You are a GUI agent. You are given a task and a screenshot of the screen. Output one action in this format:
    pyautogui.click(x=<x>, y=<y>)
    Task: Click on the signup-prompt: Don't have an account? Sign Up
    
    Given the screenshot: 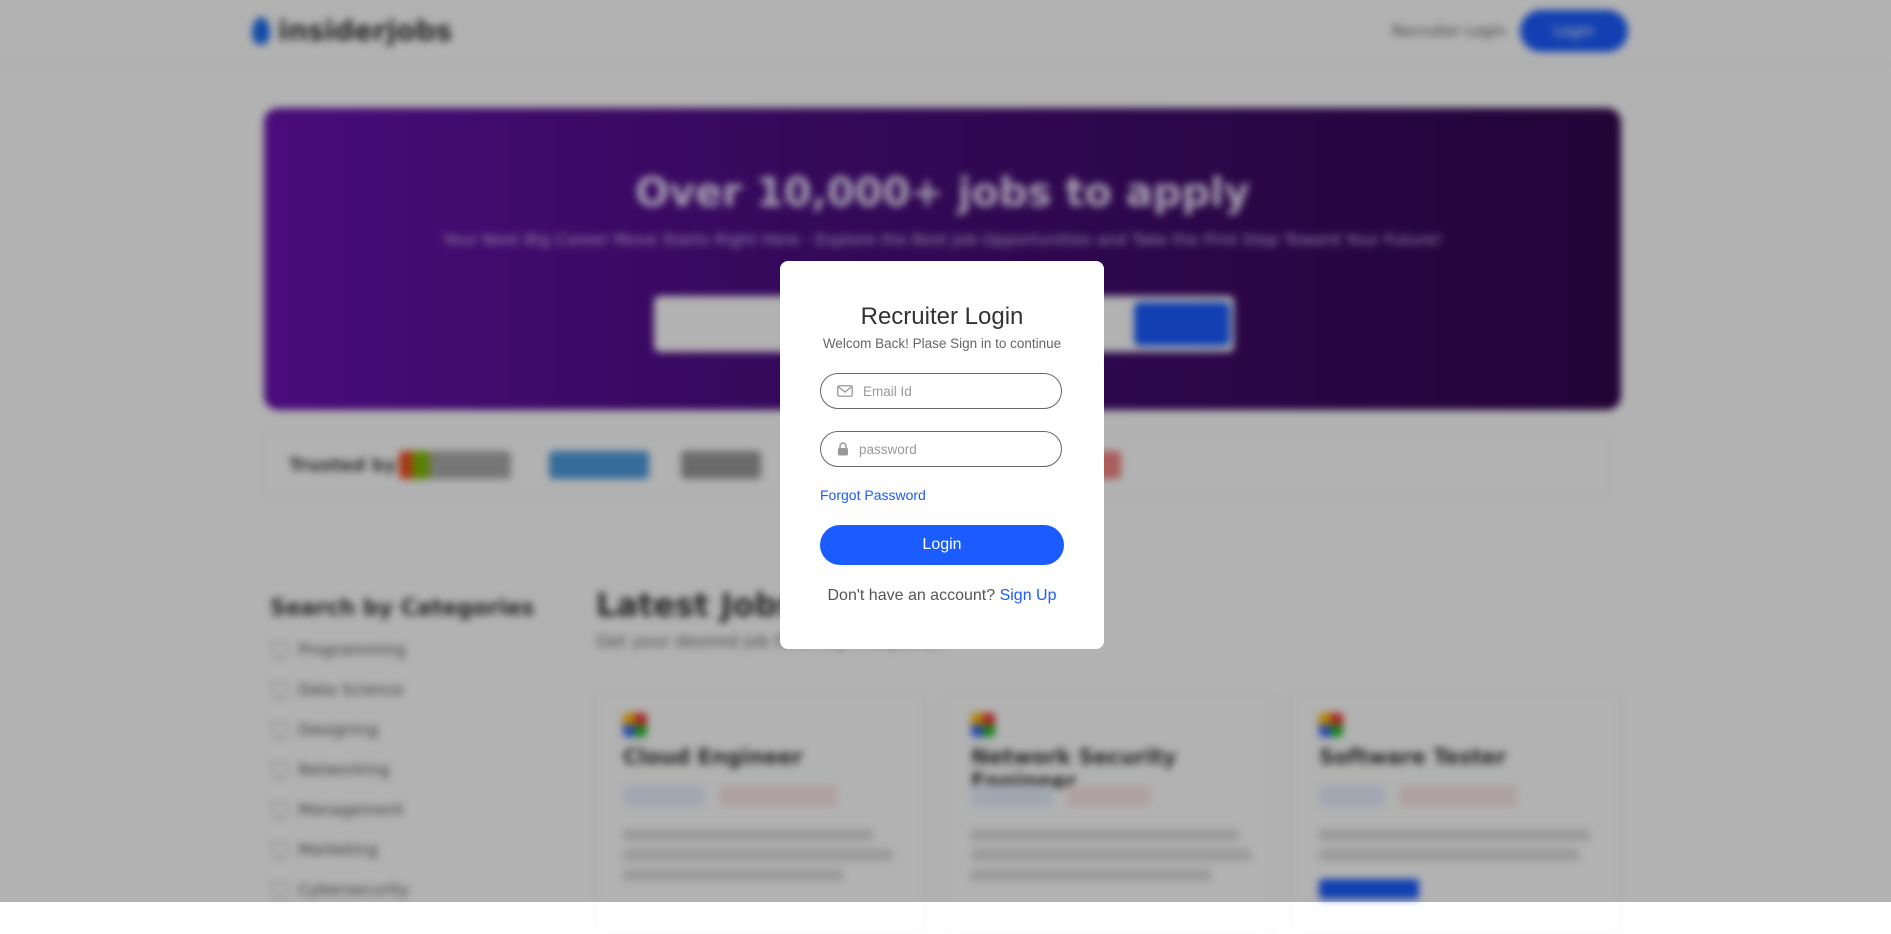 What is the action you would take?
    pyautogui.click(x=942, y=596)
    